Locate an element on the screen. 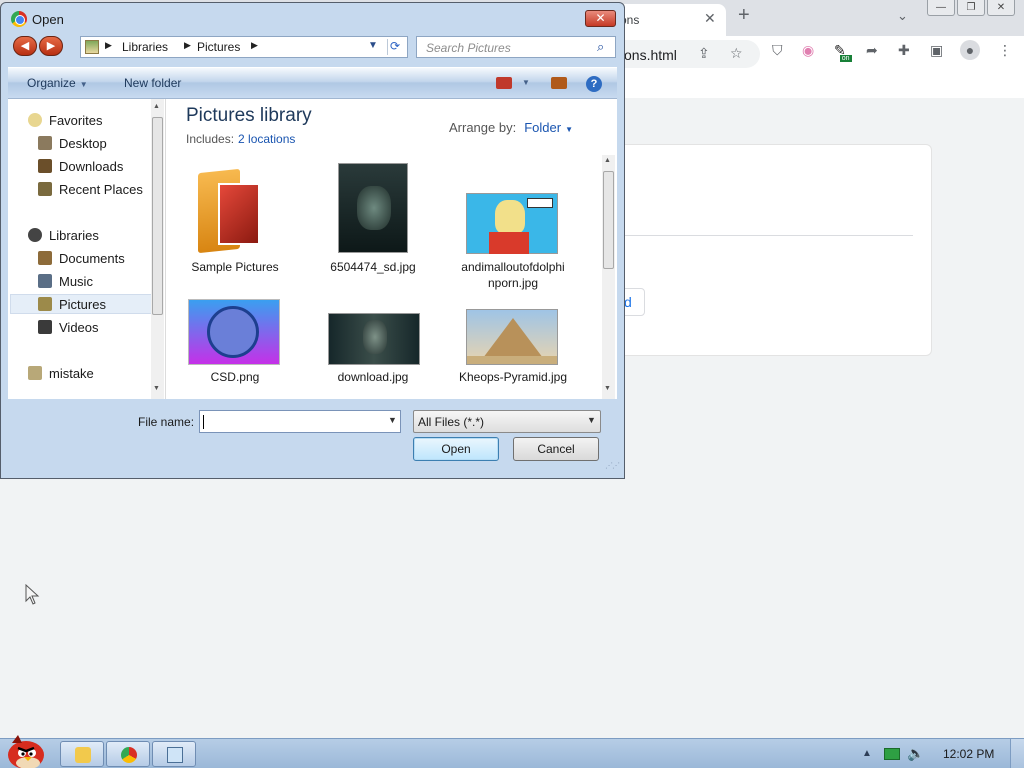  locations-link: 2 locations is located at coordinates (266, 139).